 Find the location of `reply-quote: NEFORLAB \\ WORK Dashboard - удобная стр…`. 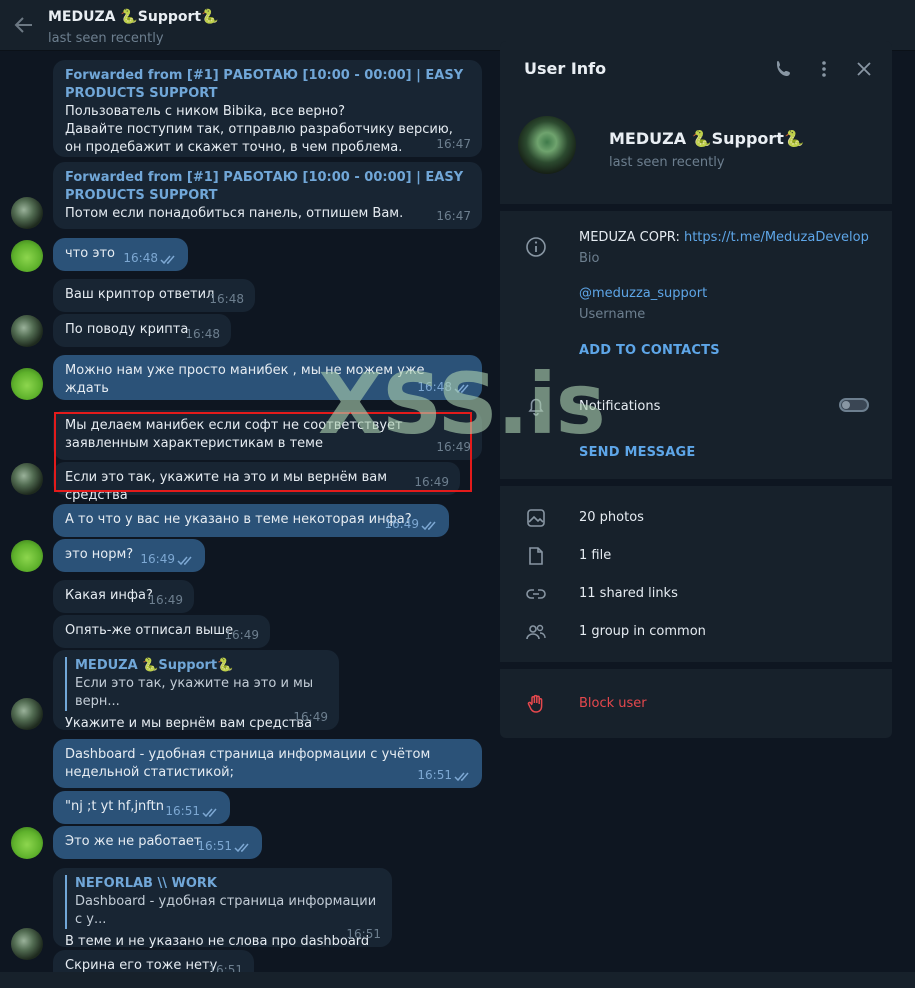

reply-quote: NEFORLAB \\ WORK Dashboard - удобная стр… is located at coordinates (222, 902).